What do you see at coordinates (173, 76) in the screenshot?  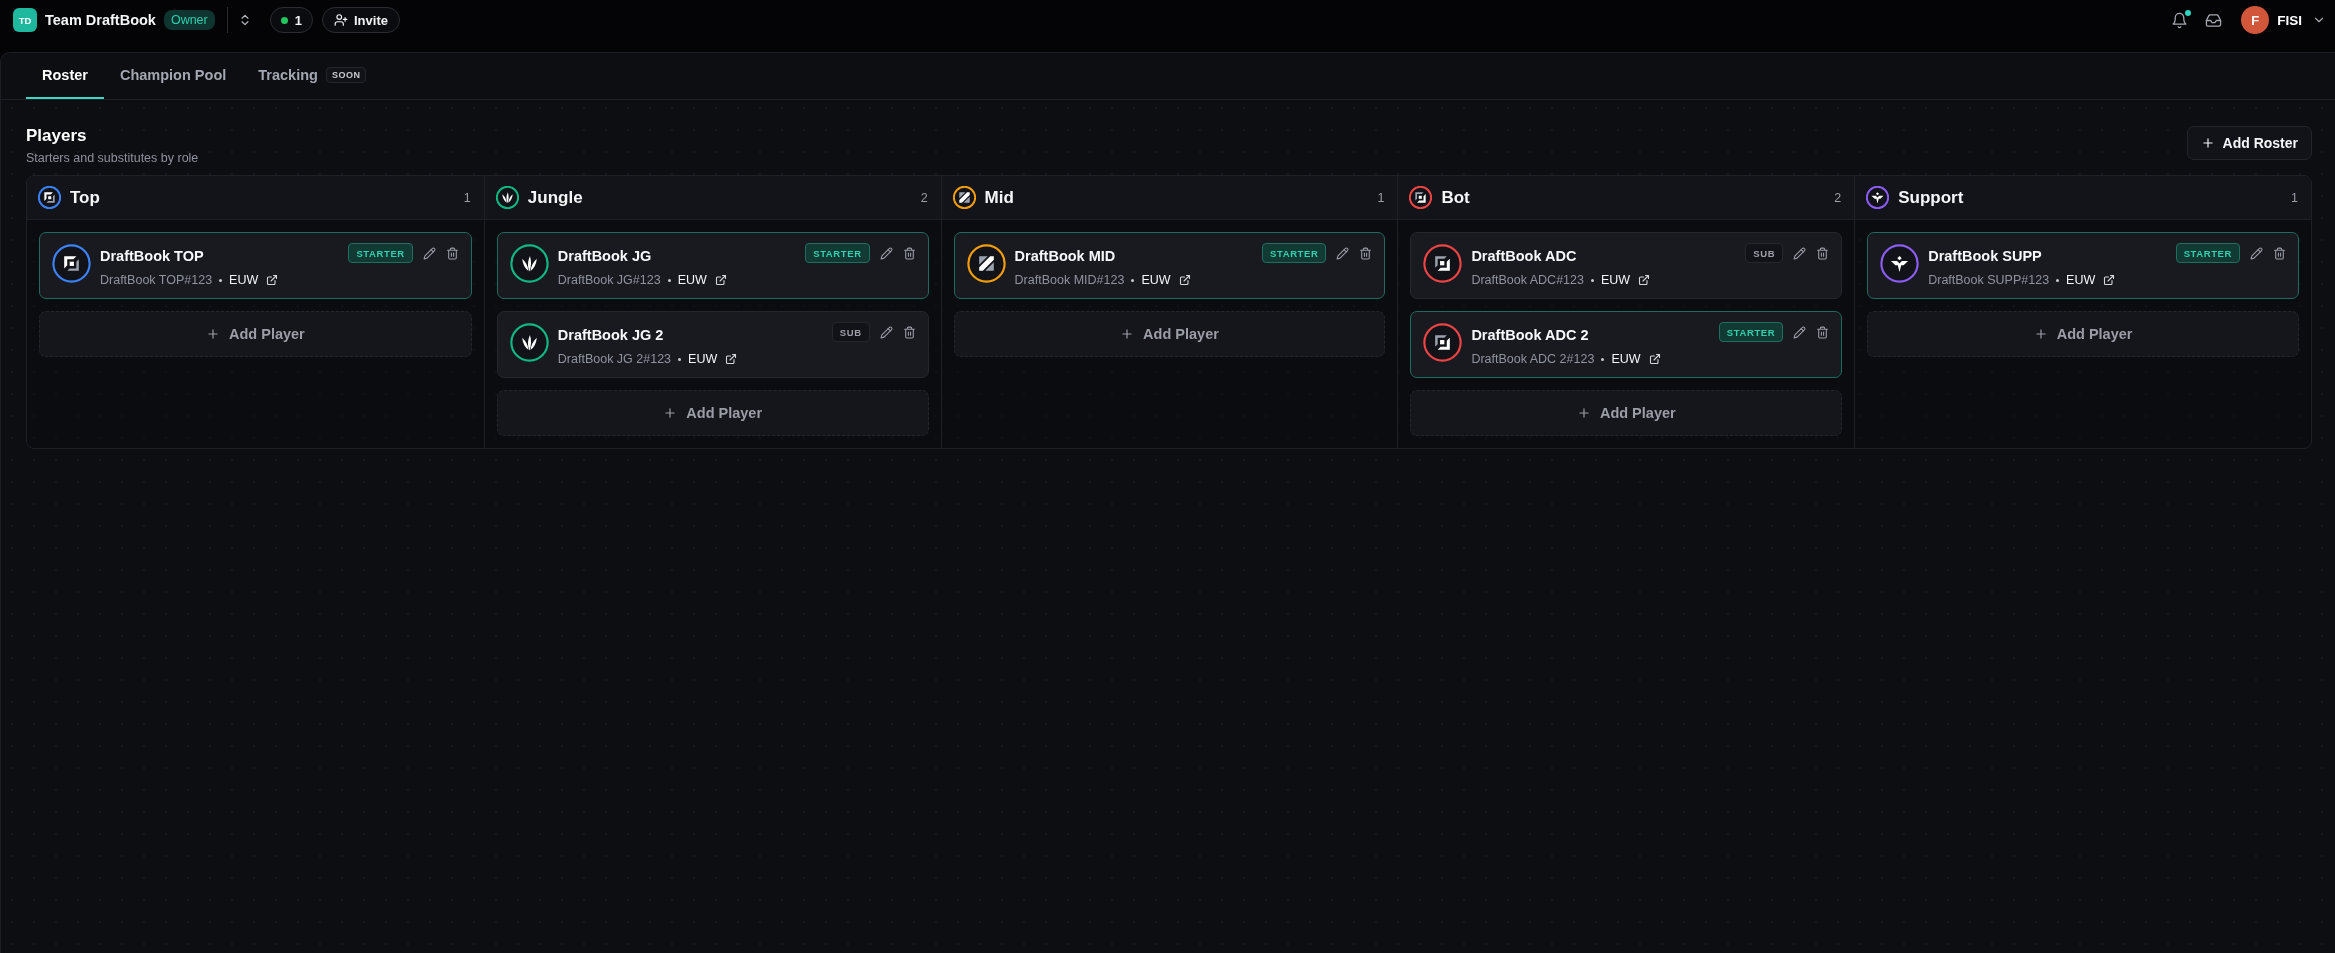 I see `tab: Champion Pool` at bounding box center [173, 76].